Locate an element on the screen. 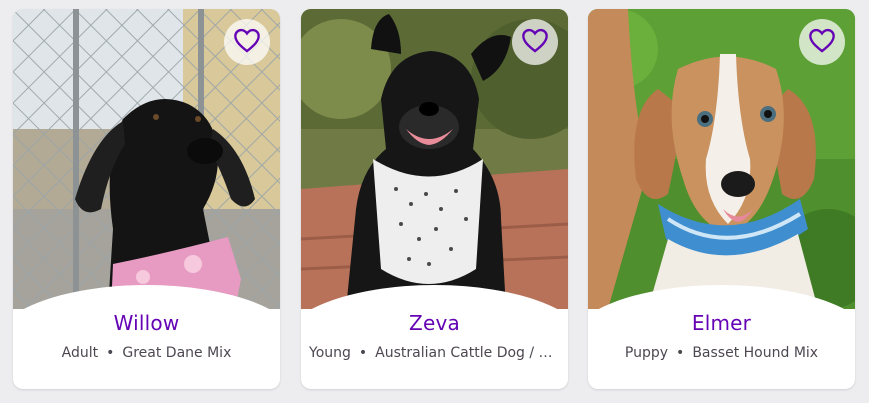  pet-meta: Puppy • Basset Hound Mix is located at coordinates (721, 353).